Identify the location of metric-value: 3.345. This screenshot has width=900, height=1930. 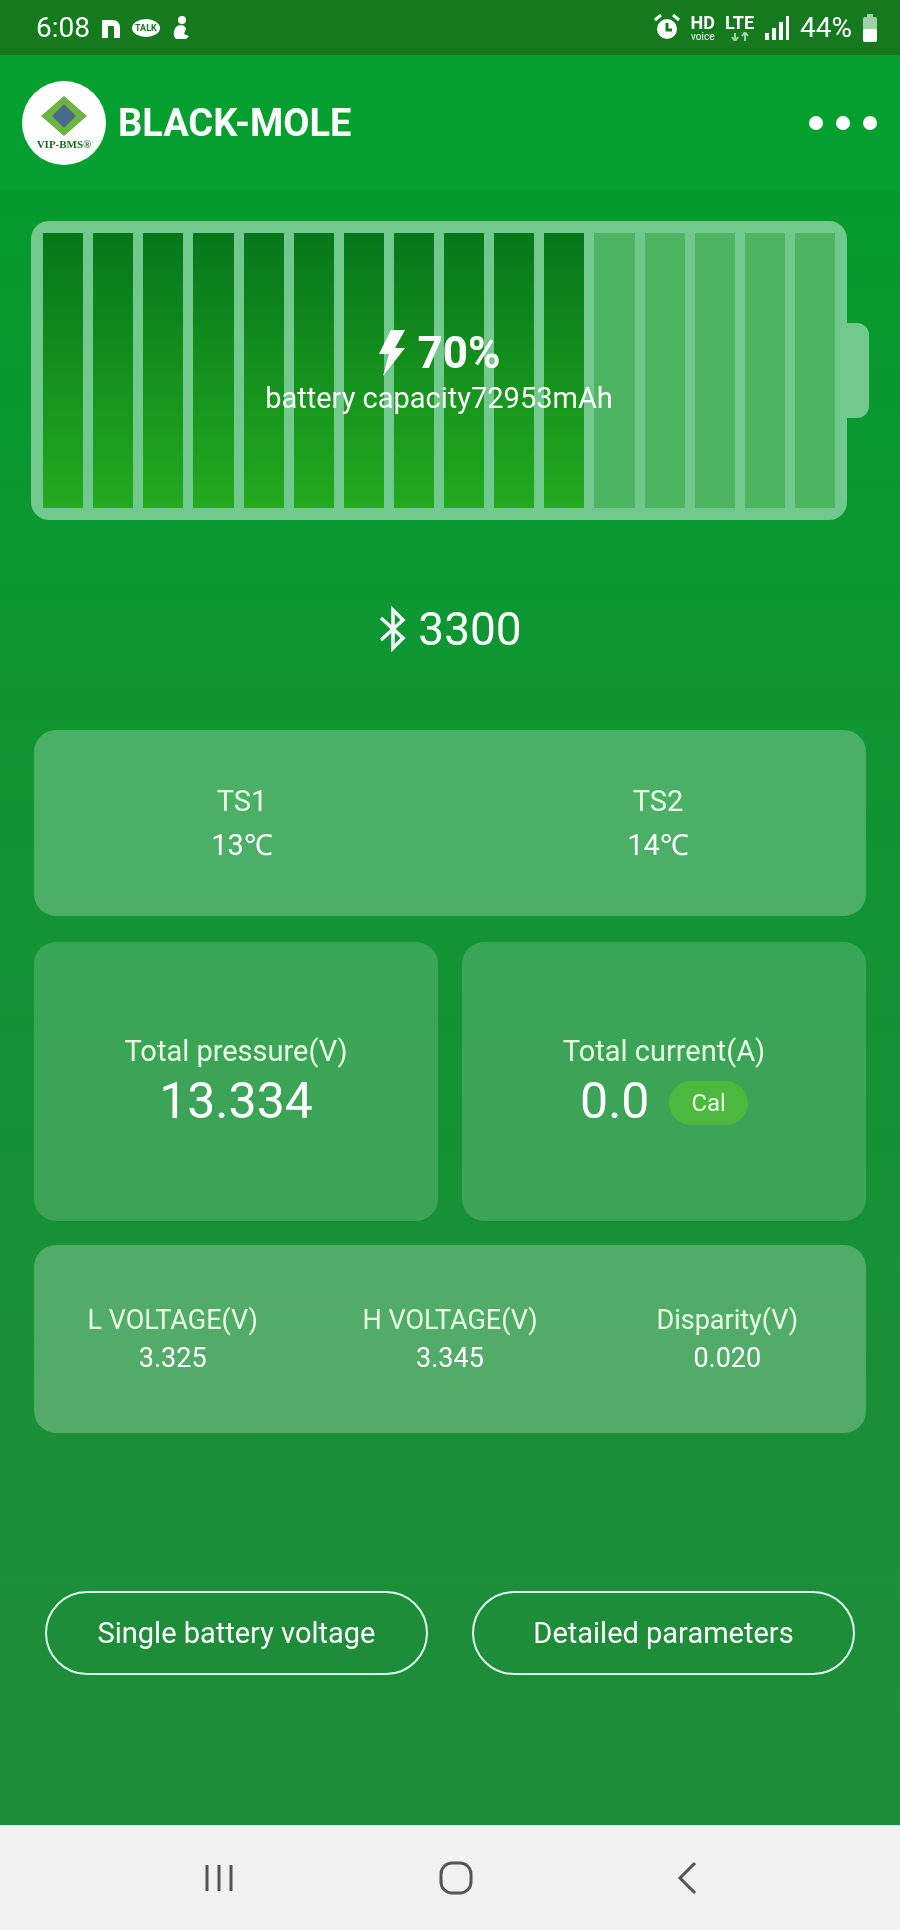
(450, 1358).